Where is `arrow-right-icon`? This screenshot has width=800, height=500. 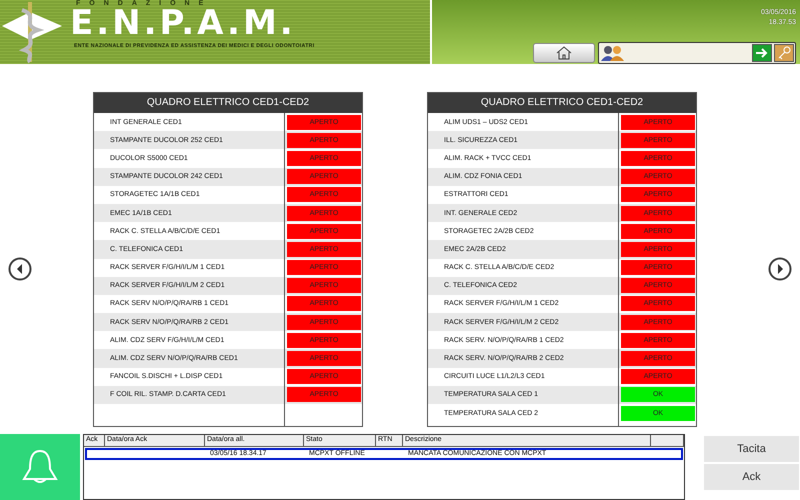 arrow-right-icon is located at coordinates (762, 53).